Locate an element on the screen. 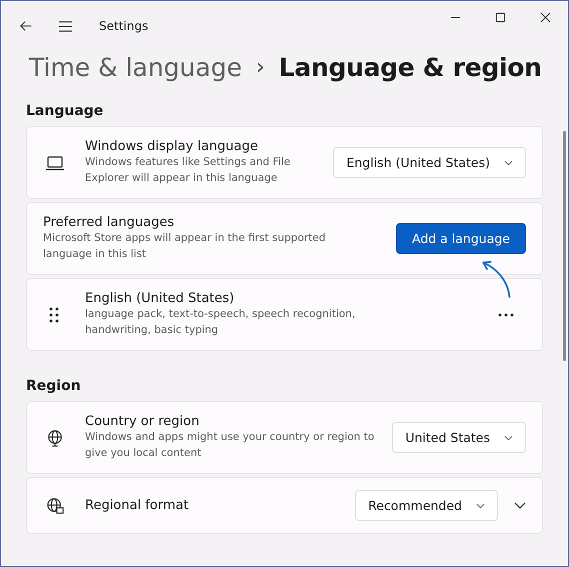 Image resolution: width=569 pixels, height=567 pixels. back-icon is located at coordinates (26, 26).